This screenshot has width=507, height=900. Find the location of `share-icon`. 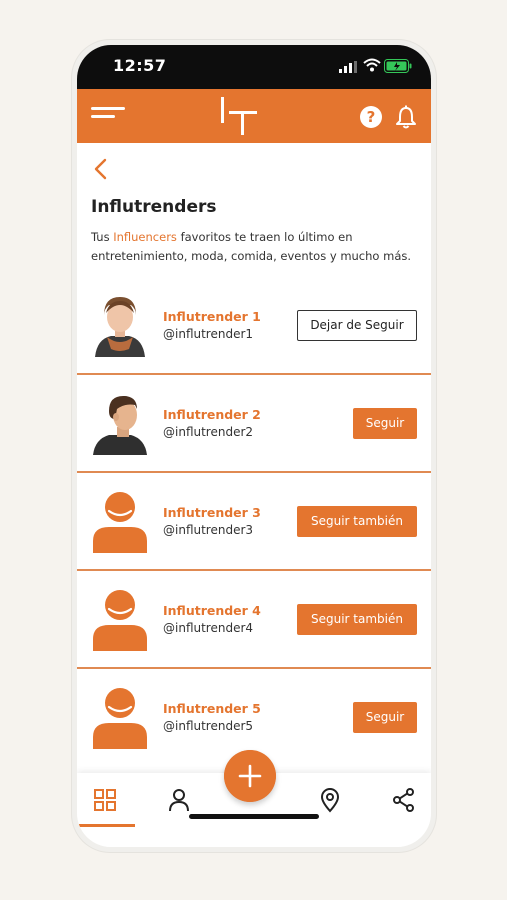

share-icon is located at coordinates (404, 800).